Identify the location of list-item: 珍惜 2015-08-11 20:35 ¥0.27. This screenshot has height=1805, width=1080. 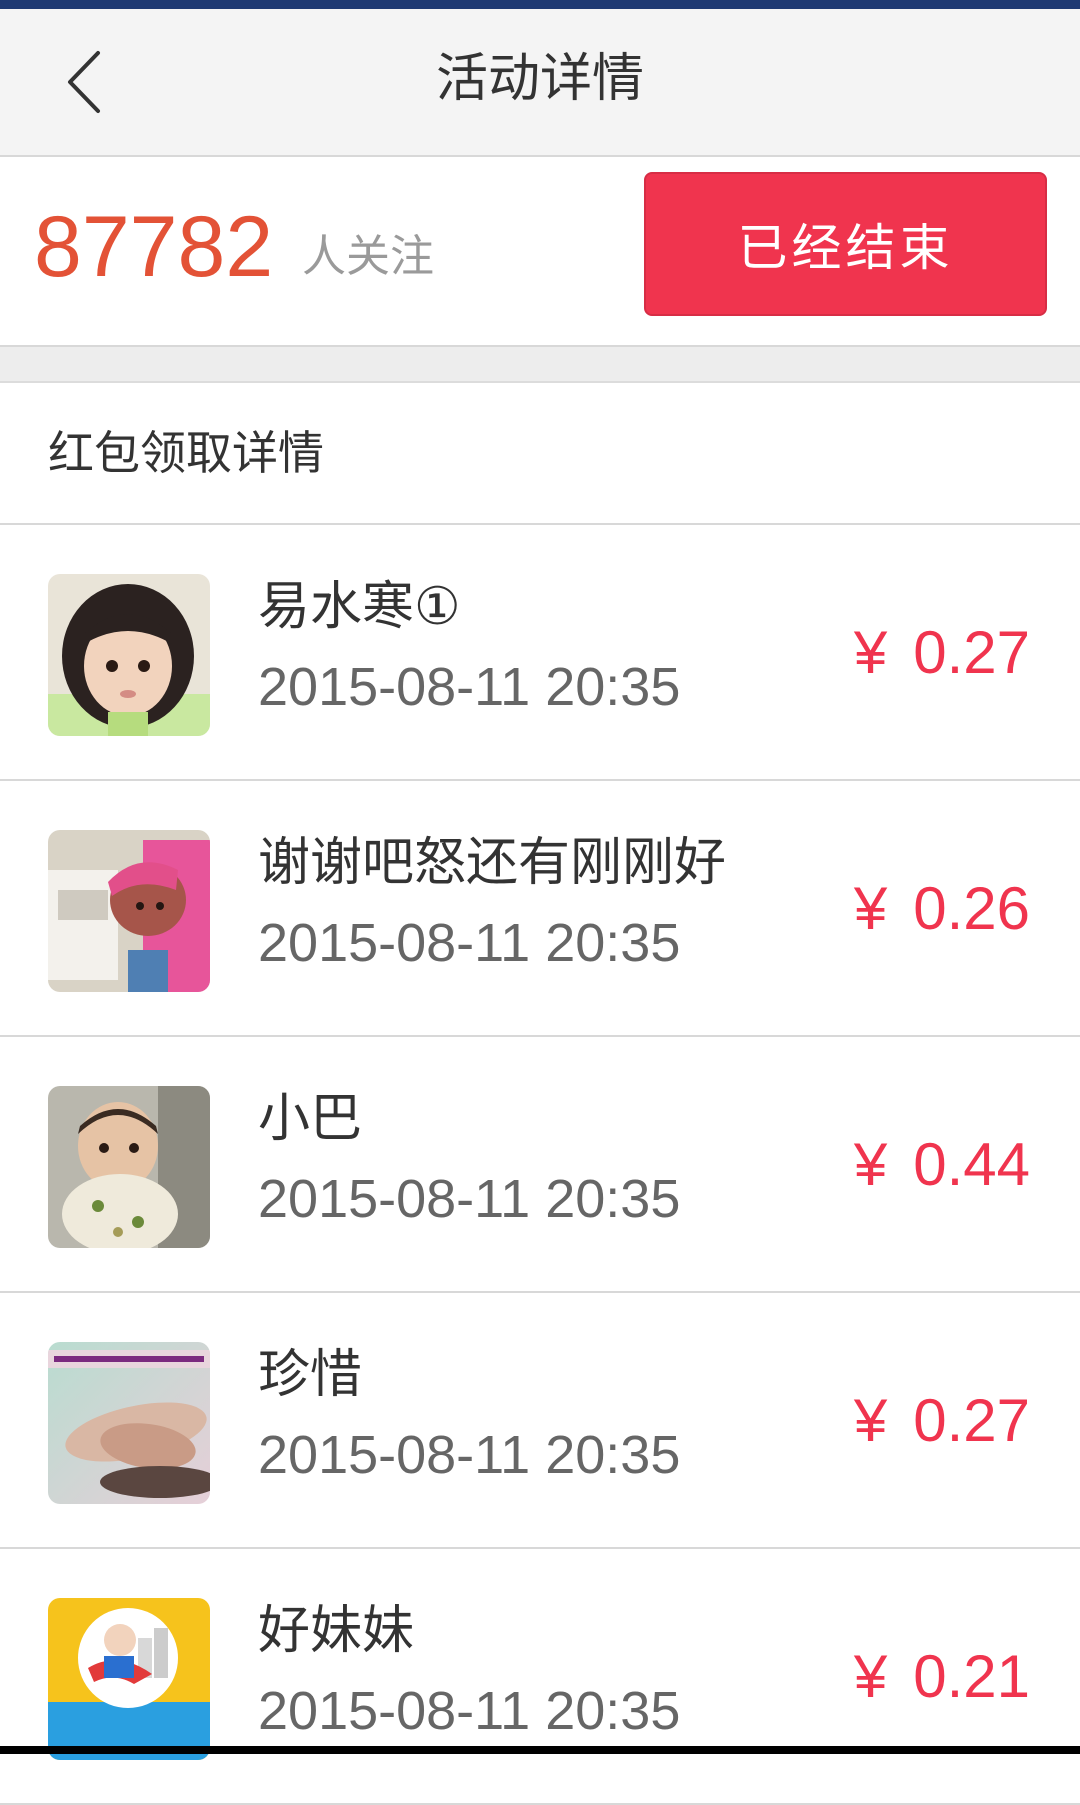
(540, 1421).